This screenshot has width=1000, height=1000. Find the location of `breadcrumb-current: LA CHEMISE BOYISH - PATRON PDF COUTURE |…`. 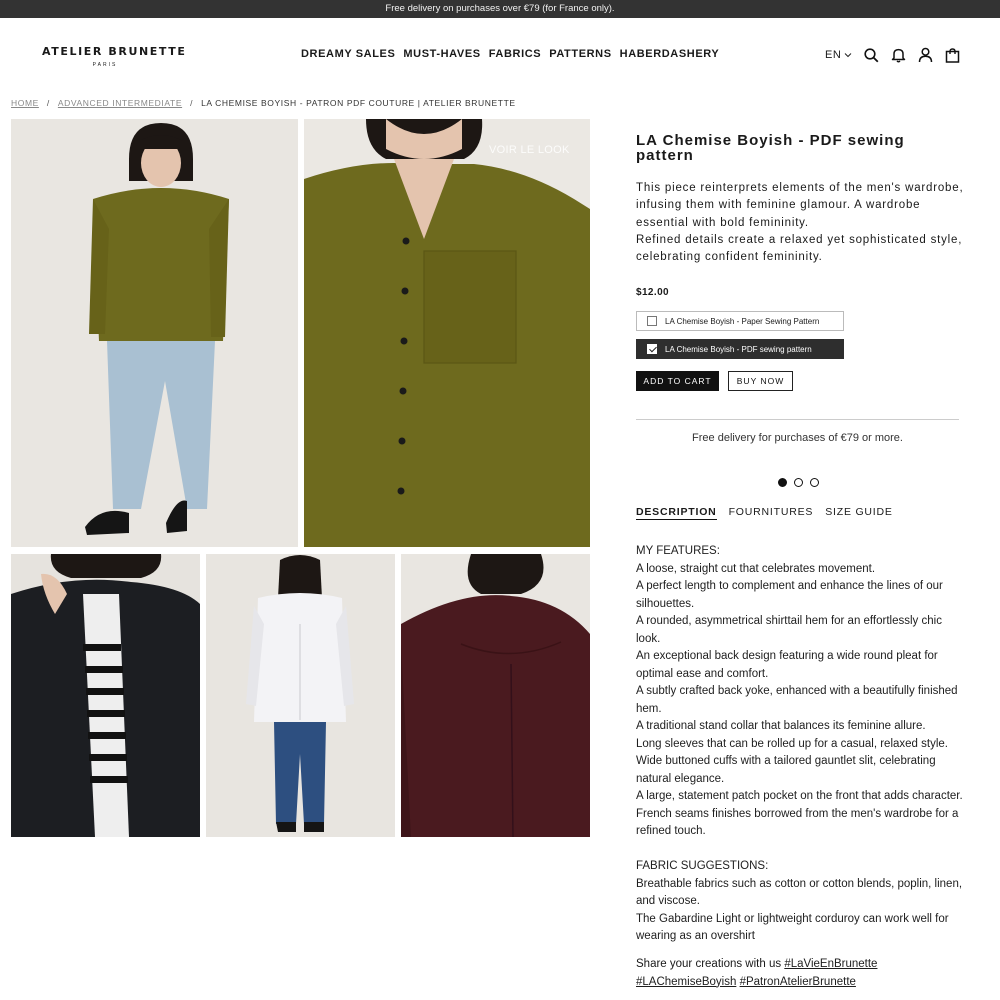

breadcrumb-current: LA CHEMISE BOYISH - PATRON PDF COUTURE |… is located at coordinates (358, 103).